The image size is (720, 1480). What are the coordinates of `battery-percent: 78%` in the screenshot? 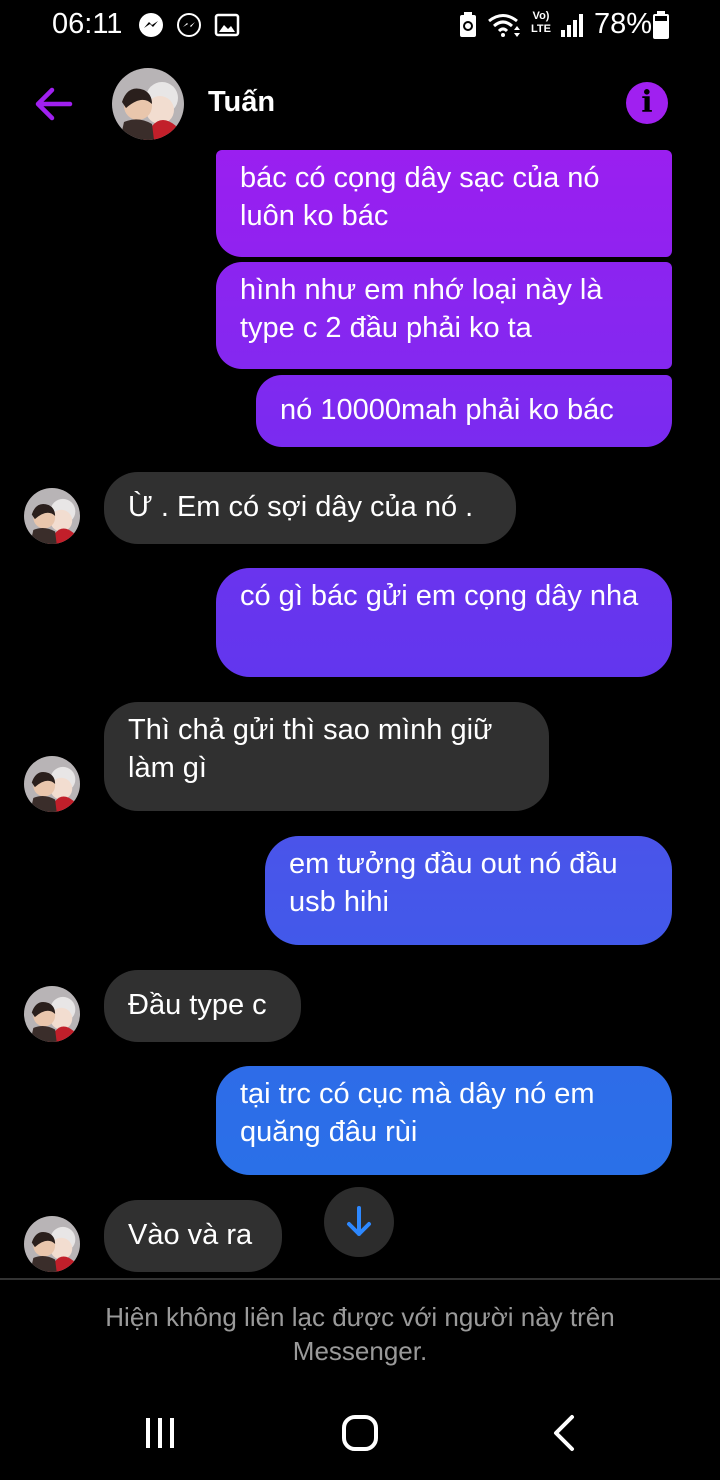 It's located at (623, 24).